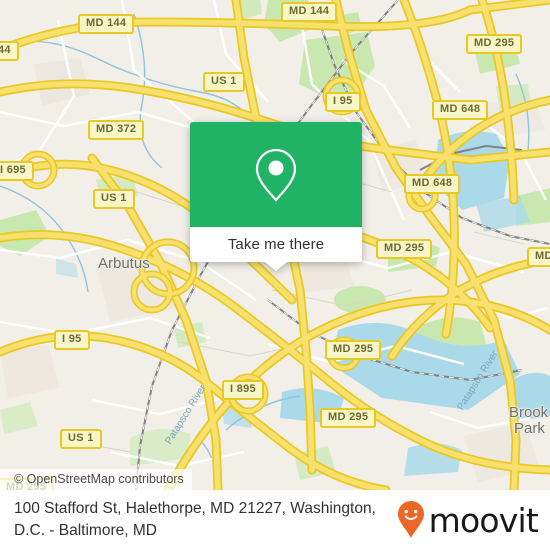 The height and width of the screenshot is (550, 550). Describe the element at coordinates (124, 263) in the screenshot. I see `place-label-arbutus: Arbutus` at that location.